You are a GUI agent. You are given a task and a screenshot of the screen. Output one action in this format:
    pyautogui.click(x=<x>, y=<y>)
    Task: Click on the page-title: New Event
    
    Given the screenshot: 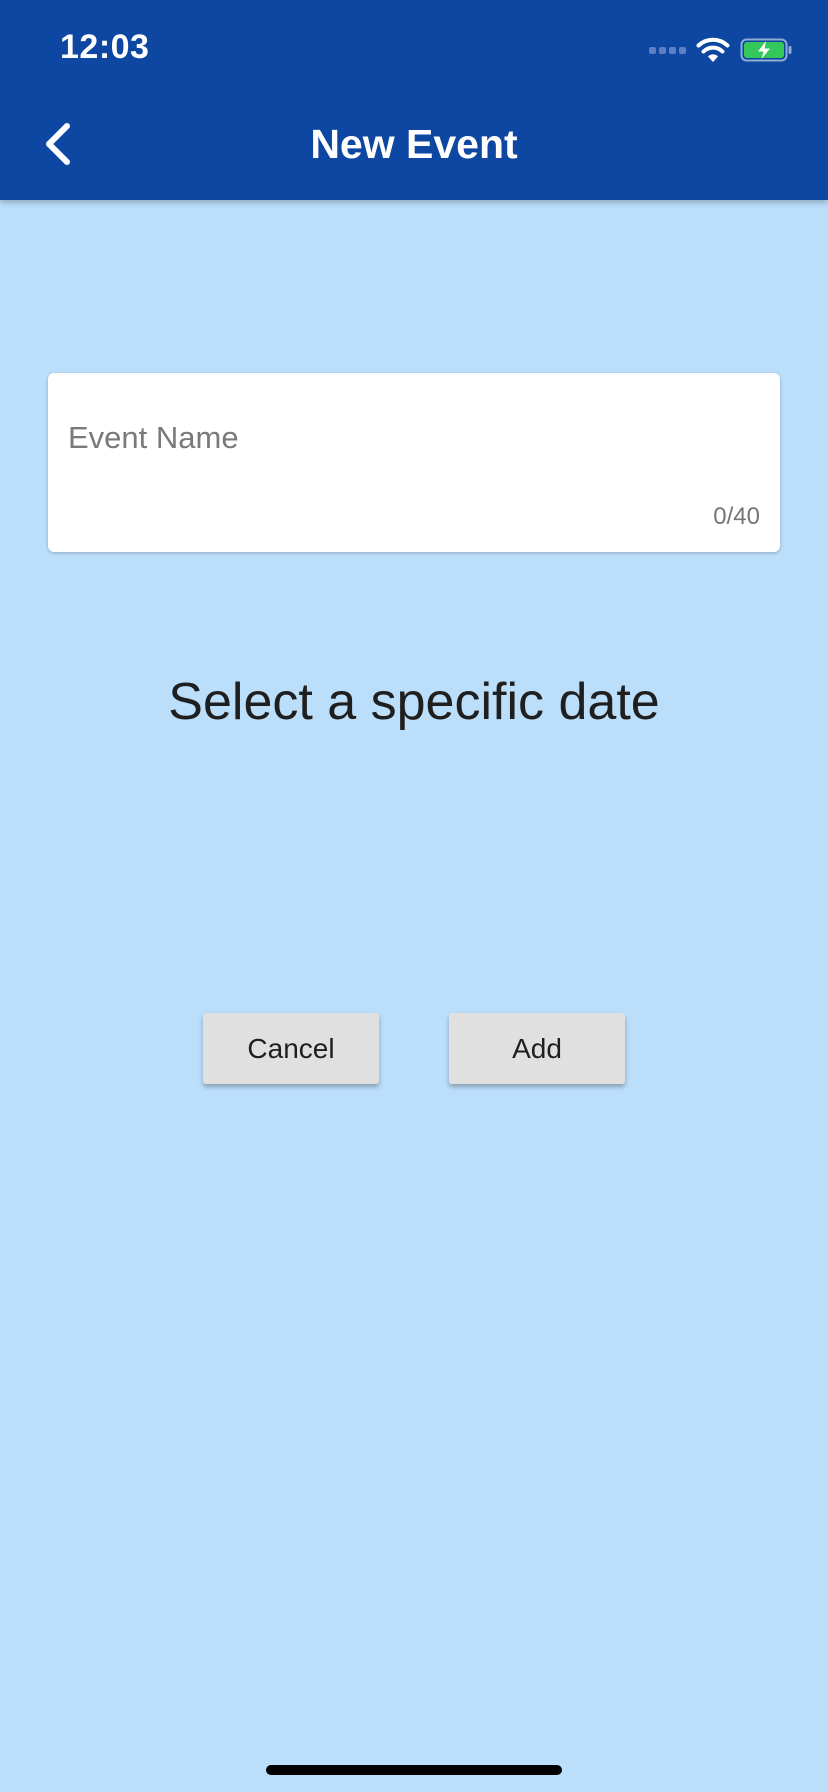 What is the action you would take?
    pyautogui.click(x=414, y=144)
    